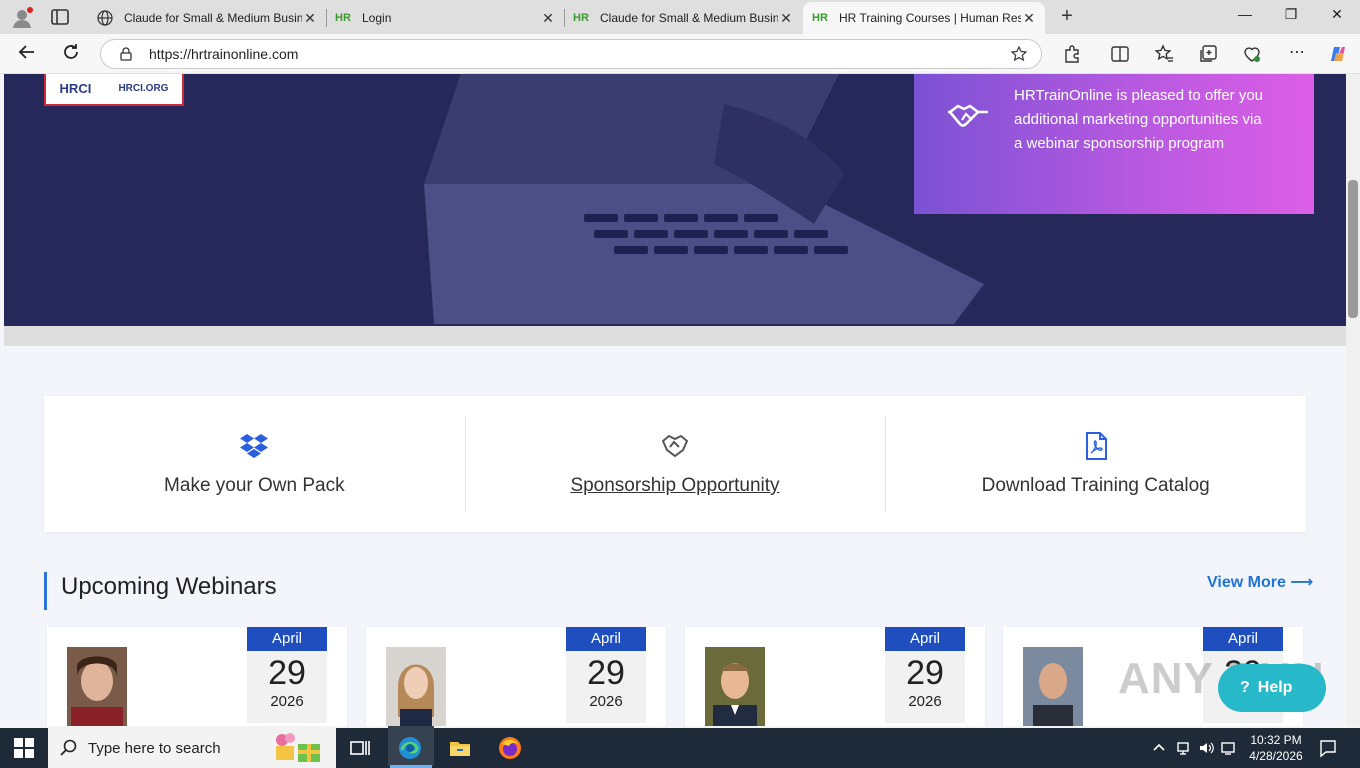 The height and width of the screenshot is (768, 1360). I want to click on maximize-button: ❐, so click(1291, 17).